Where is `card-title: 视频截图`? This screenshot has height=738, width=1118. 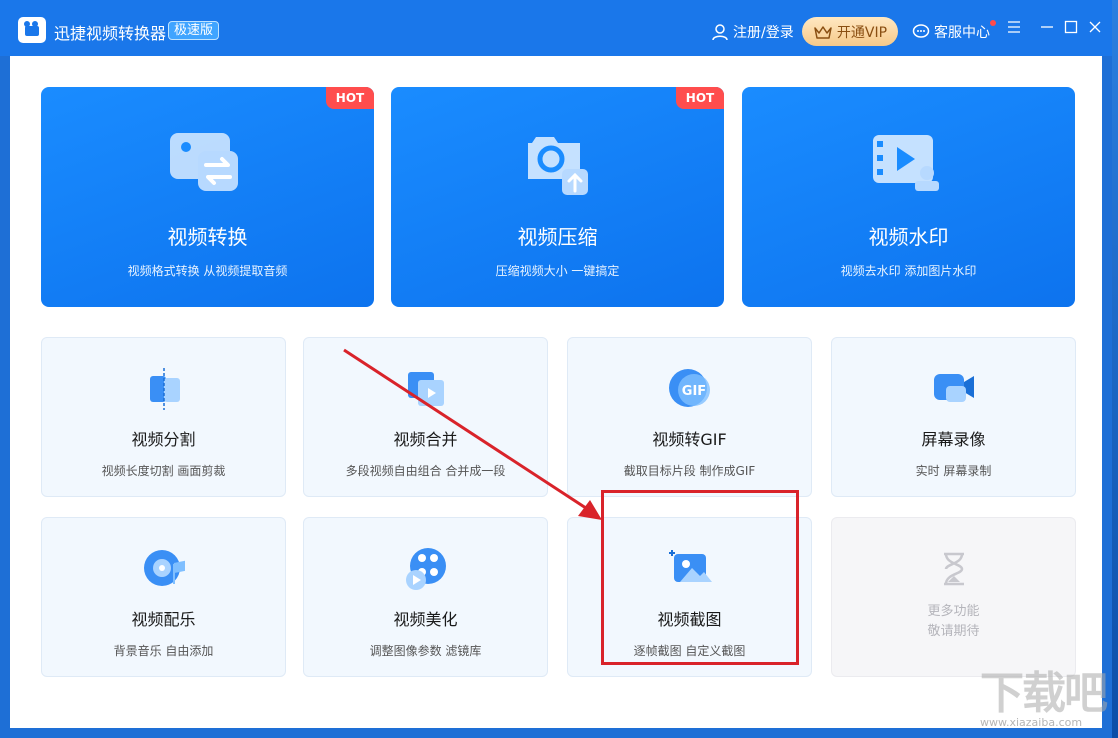 card-title: 视频截图 is located at coordinates (689, 619).